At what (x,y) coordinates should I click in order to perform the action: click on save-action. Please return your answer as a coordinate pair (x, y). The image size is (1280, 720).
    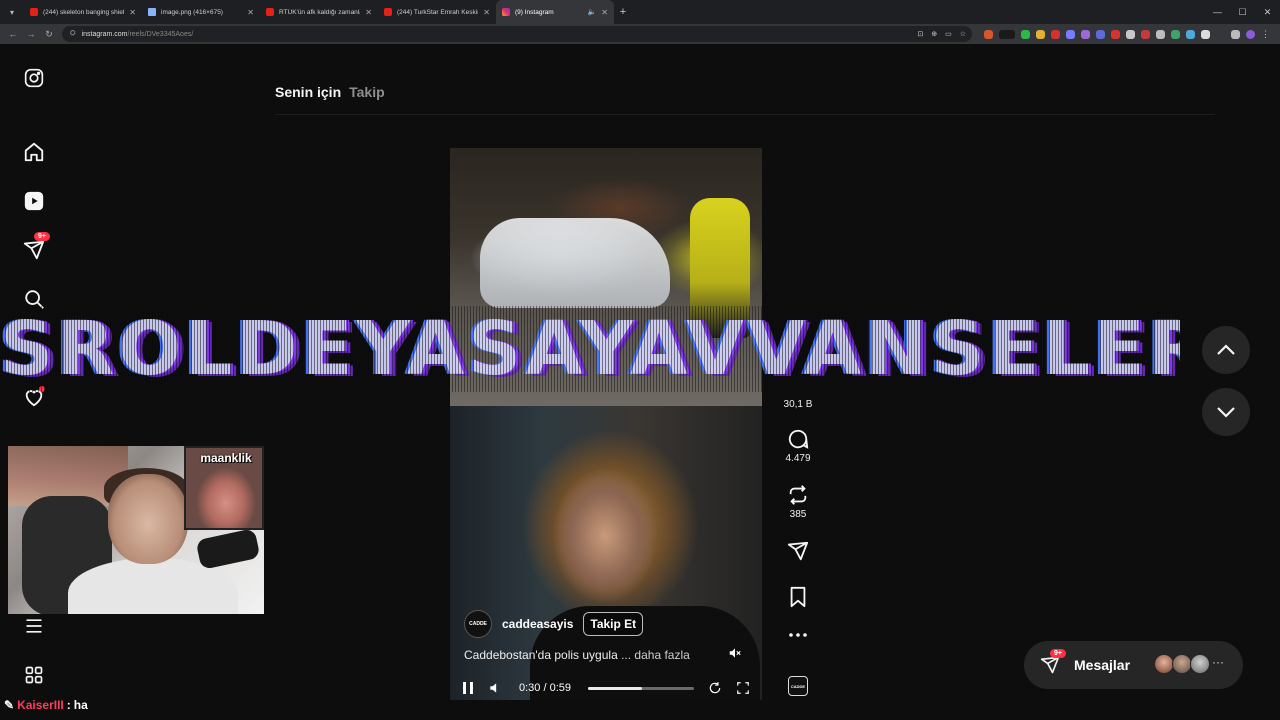
    Looking at the image, I should click on (798, 597).